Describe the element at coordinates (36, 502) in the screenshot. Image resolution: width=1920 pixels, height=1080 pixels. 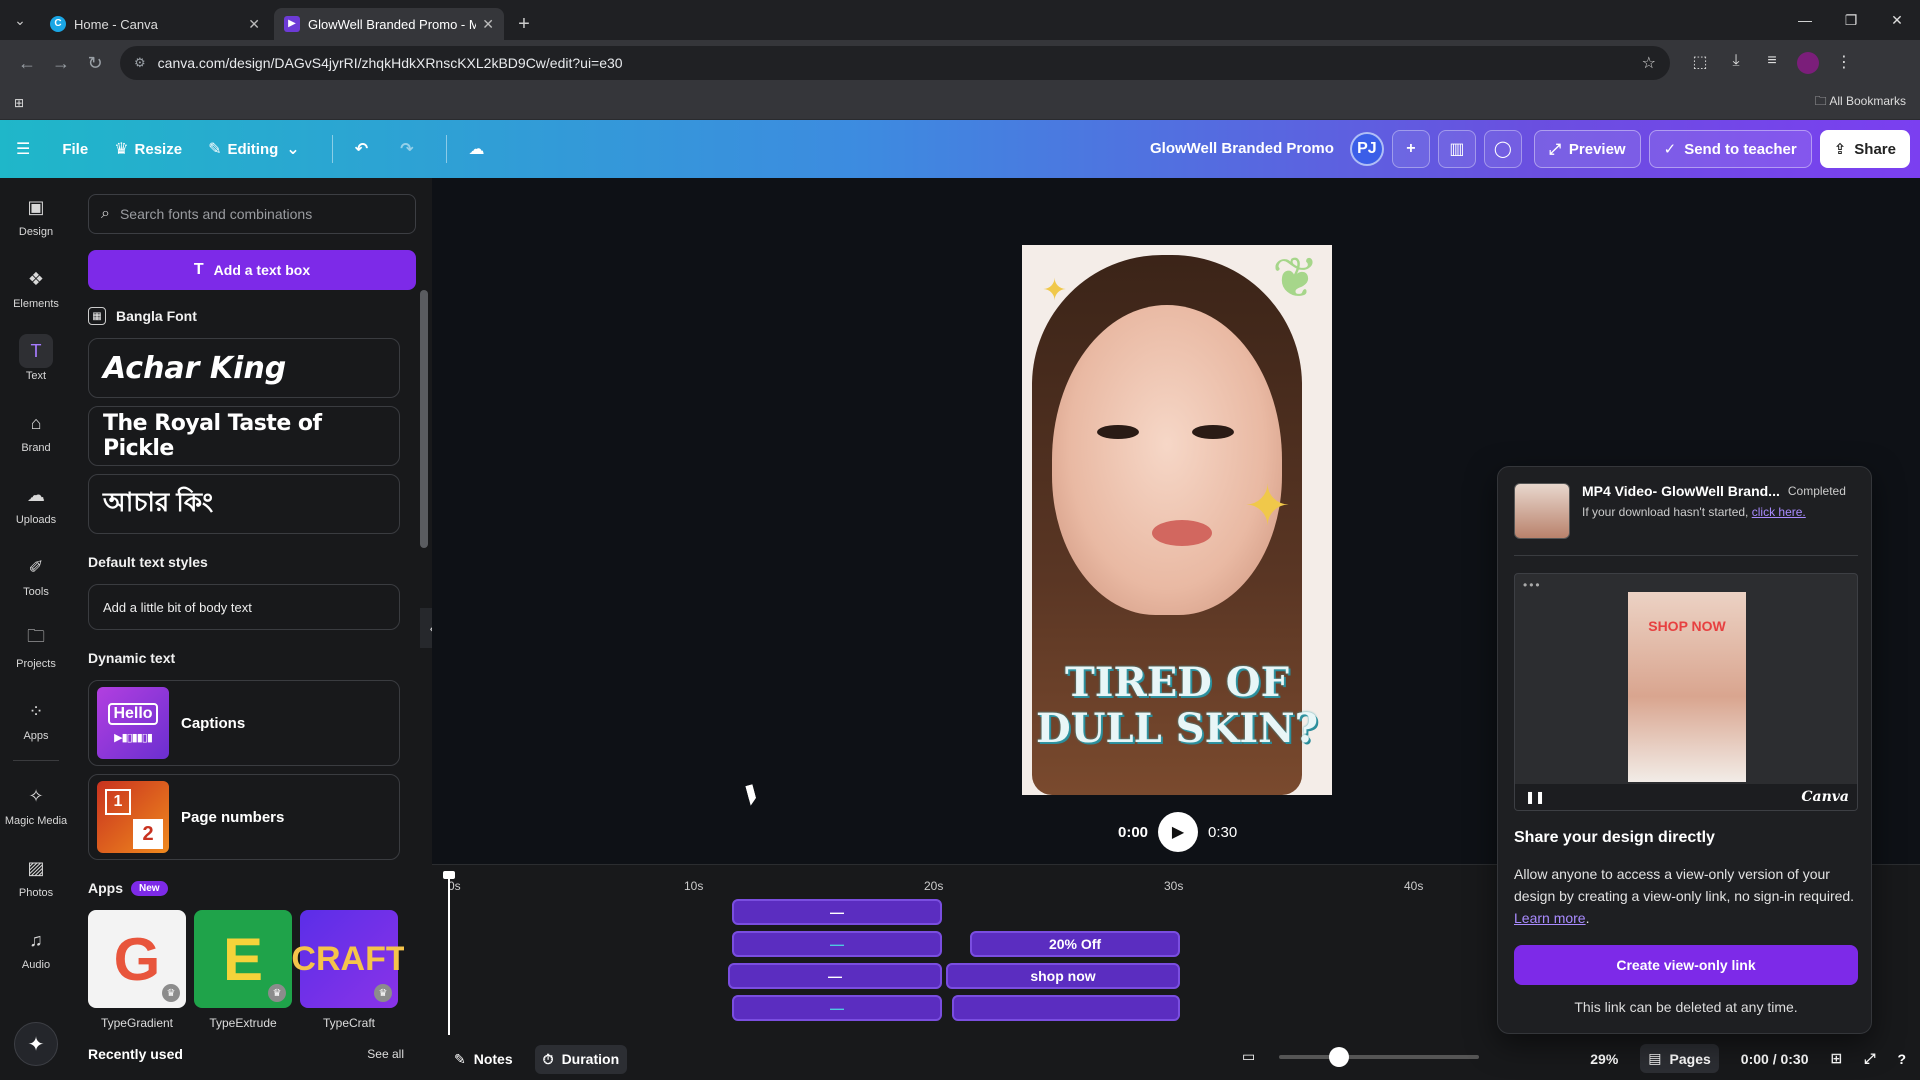
I see `rail-uploads: ☁ Uploads` at that location.